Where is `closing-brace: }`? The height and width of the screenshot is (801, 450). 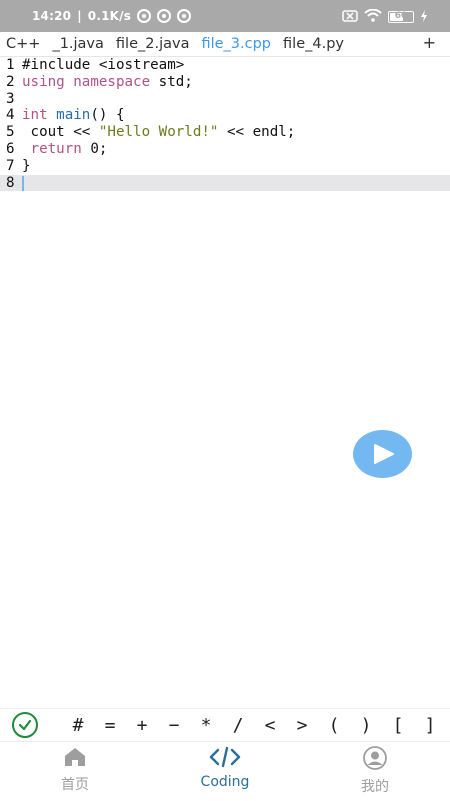
closing-brace: } is located at coordinates (26, 165).